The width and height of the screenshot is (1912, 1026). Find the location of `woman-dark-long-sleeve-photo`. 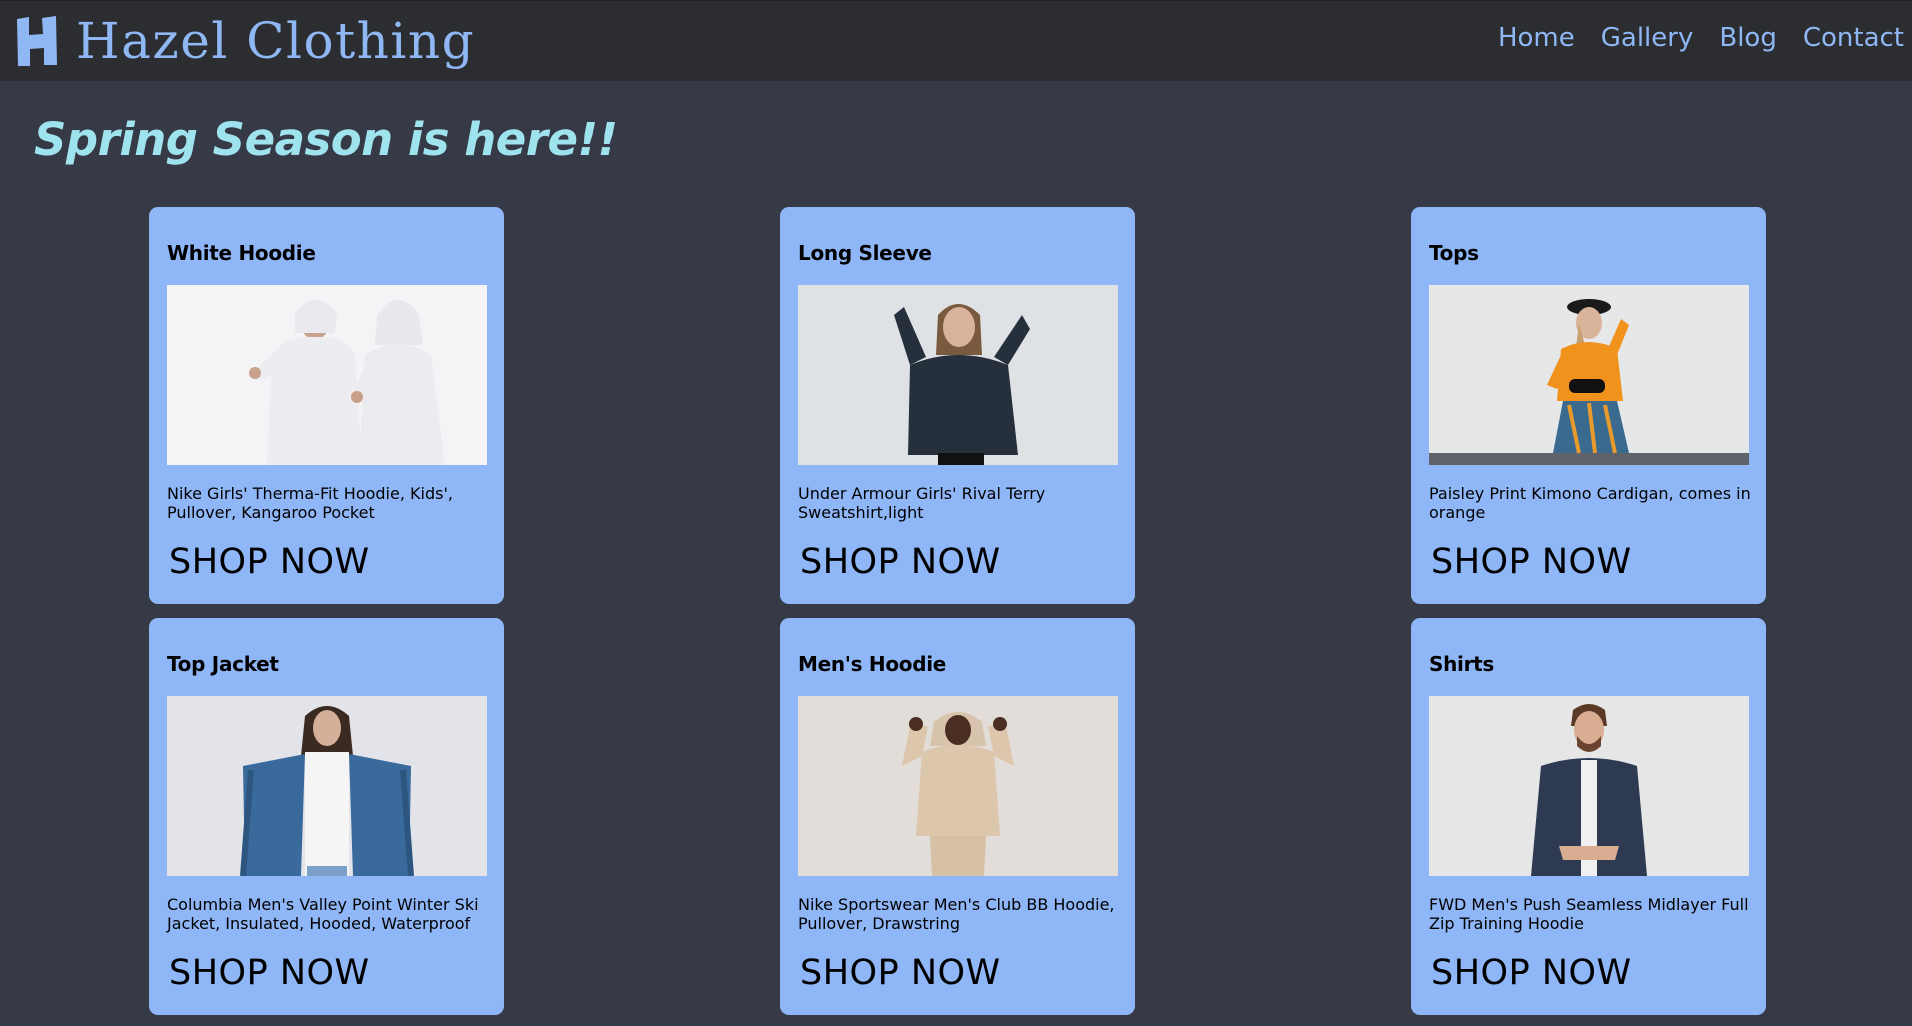

woman-dark-long-sleeve-photo is located at coordinates (958, 375).